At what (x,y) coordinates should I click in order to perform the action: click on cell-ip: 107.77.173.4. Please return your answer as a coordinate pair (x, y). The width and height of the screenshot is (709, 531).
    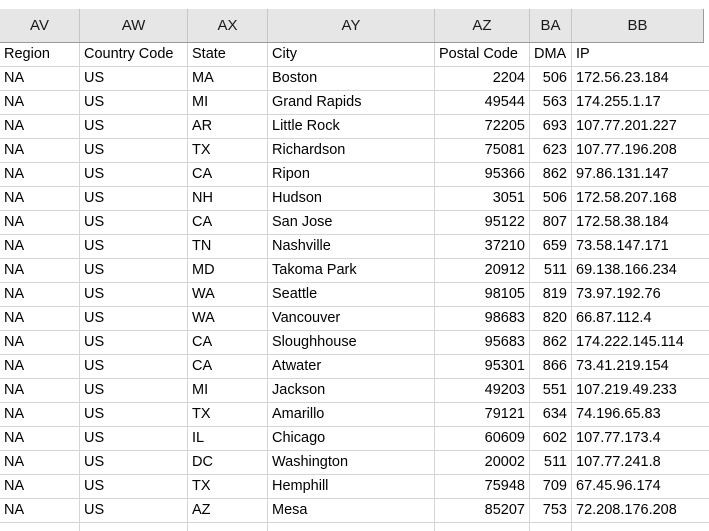
    Looking at the image, I should click on (638, 438).